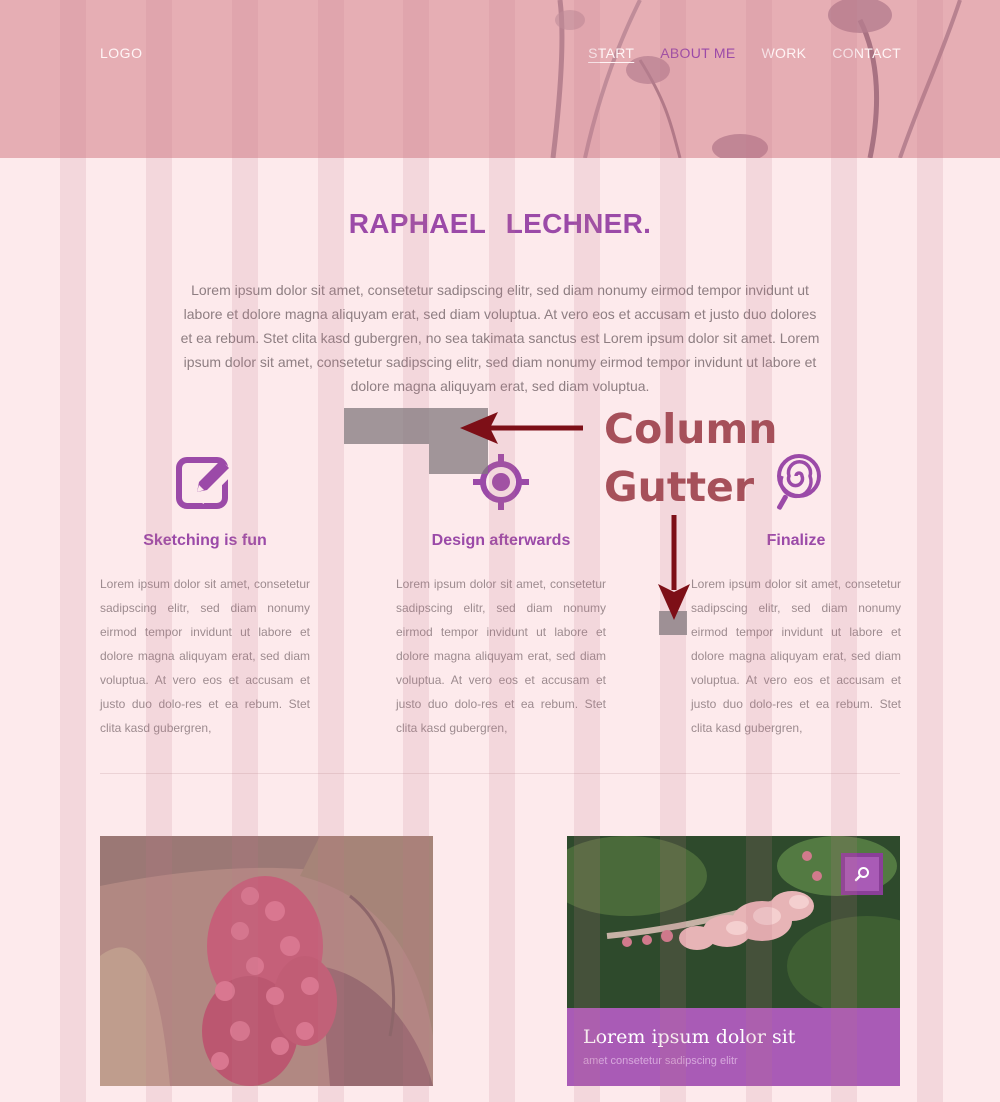  Describe the element at coordinates (866, 53) in the screenshot. I see `nav-contact: CONTACT` at that location.